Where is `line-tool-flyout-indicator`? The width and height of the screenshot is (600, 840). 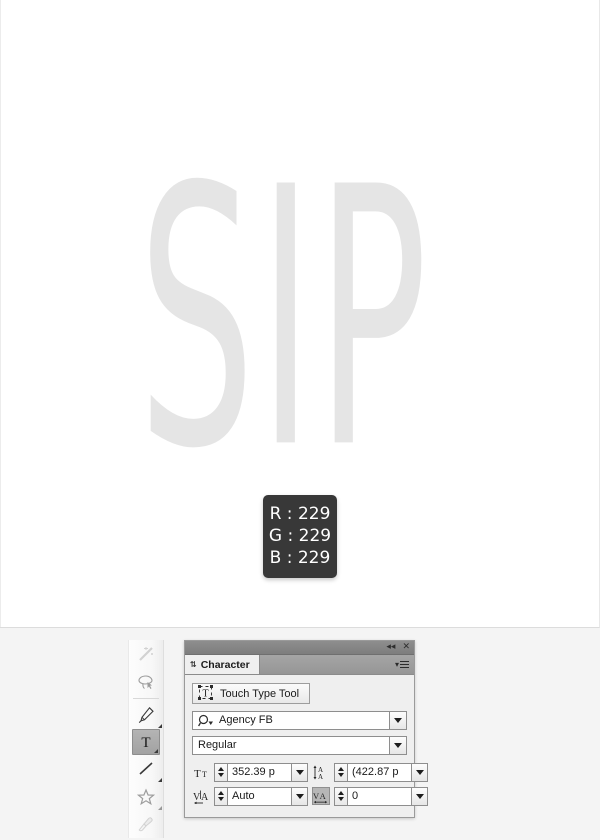
line-tool-flyout-indicator is located at coordinates (160, 780).